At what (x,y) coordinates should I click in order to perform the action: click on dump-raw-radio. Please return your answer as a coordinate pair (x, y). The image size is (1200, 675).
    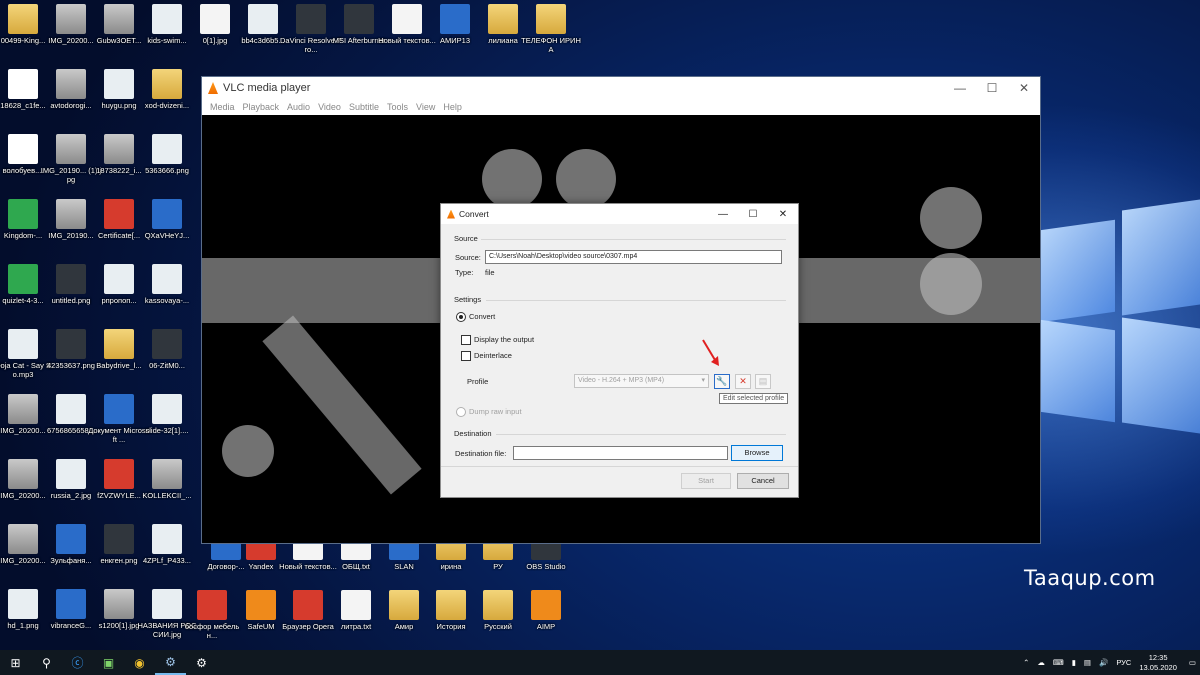
    Looking at the image, I should click on (461, 412).